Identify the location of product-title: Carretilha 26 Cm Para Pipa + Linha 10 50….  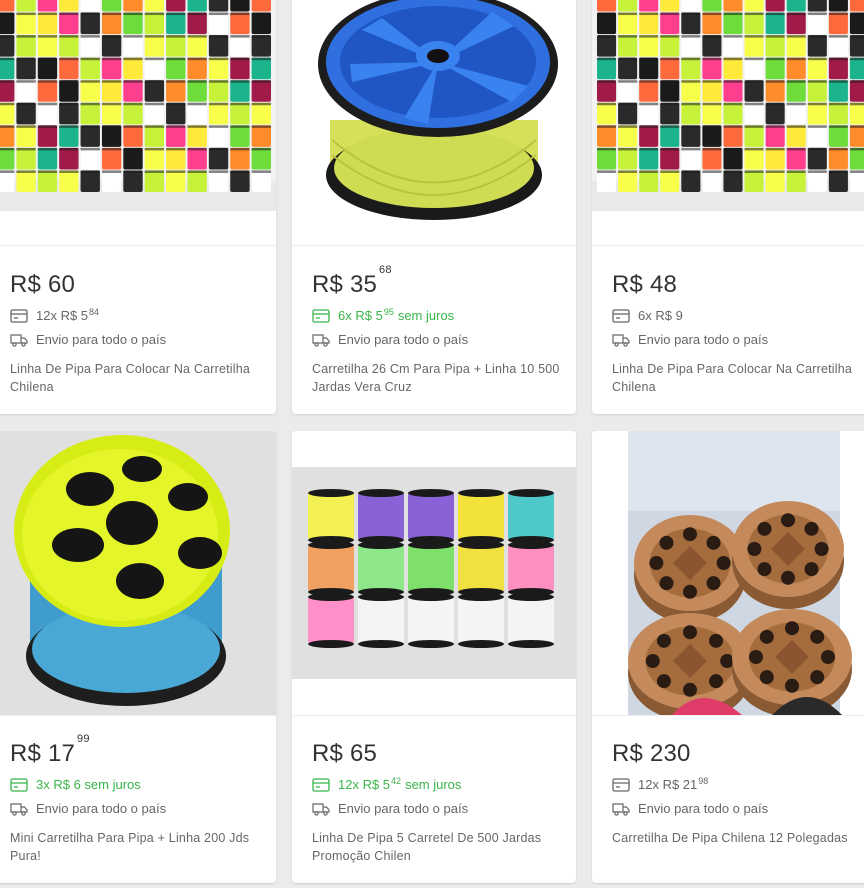
(437, 378).